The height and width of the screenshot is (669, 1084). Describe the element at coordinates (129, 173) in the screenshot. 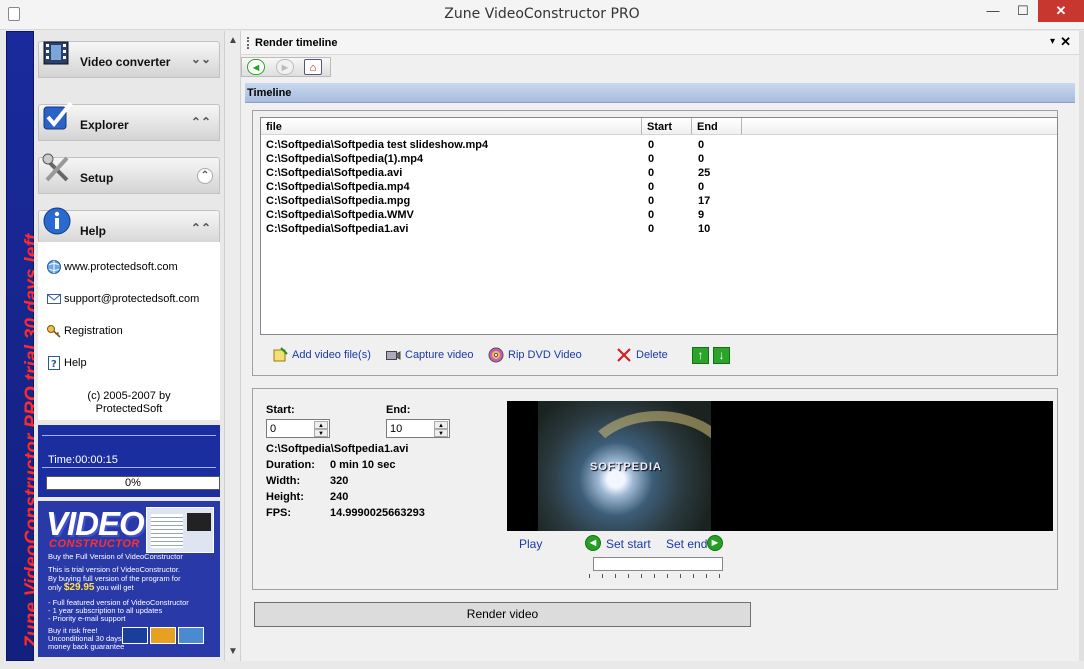

I see `sidebar-section-setup: Setup ⌃` at that location.